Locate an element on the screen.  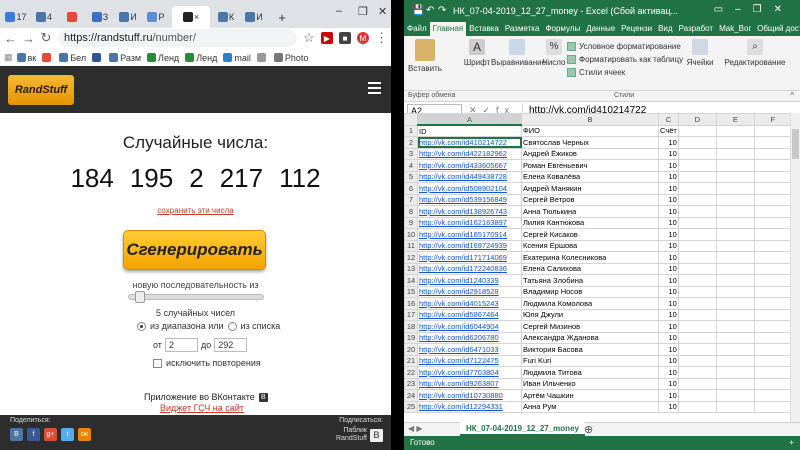
cell: Святослав Черных is located at coordinates (590, 142).